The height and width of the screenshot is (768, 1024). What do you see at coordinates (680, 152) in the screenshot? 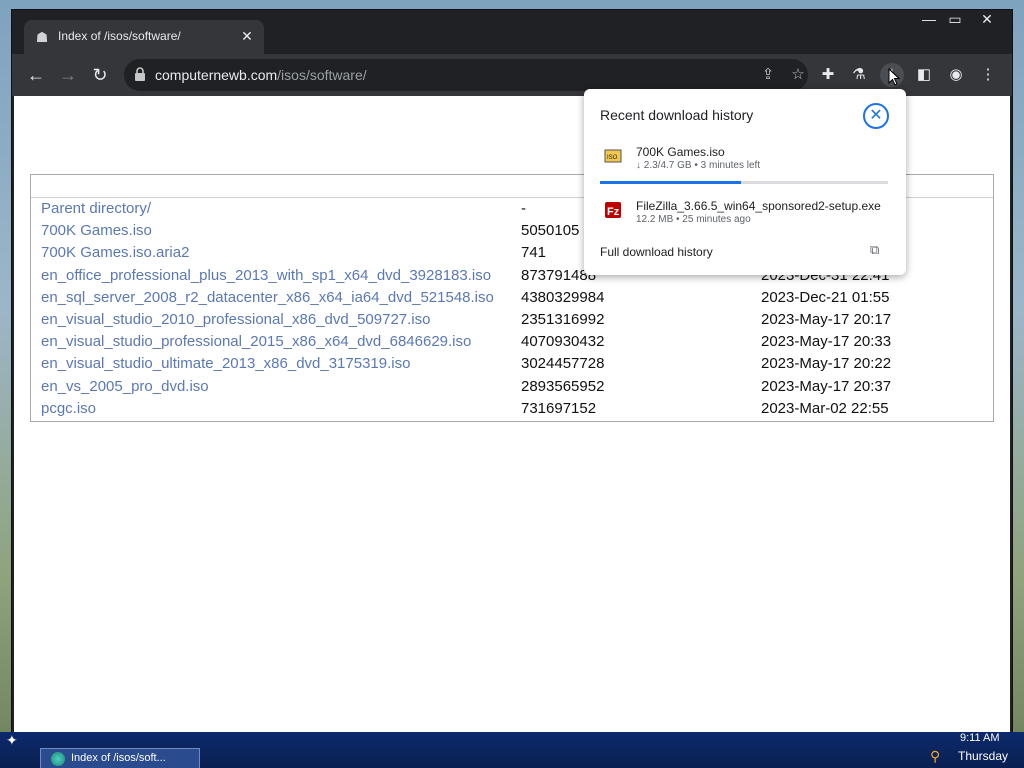
I see `download-name: 700K Games.iso` at bounding box center [680, 152].